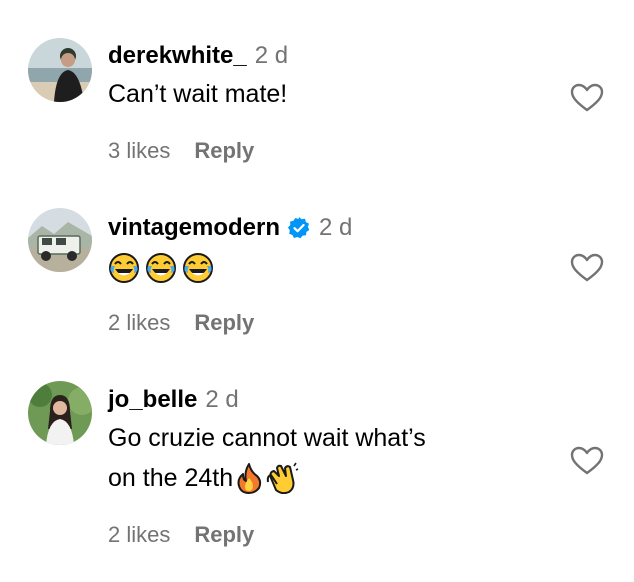  I want to click on beach-person-avatar-icon, so click(60, 70).